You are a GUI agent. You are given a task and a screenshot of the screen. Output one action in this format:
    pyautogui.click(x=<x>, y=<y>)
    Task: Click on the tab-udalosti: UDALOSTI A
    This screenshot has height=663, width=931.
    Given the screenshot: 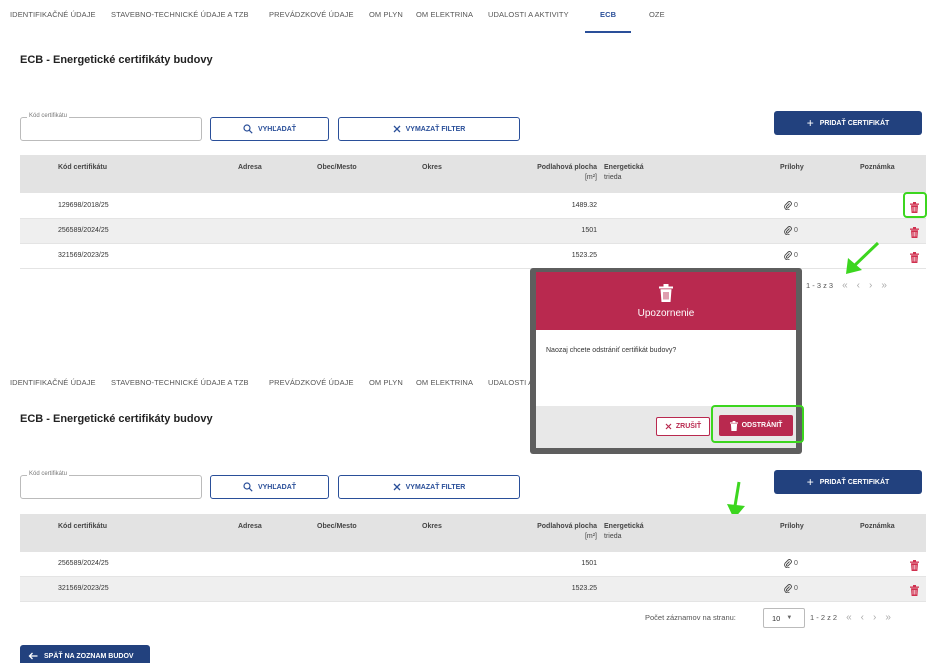 What is the action you would take?
    pyautogui.click(x=510, y=382)
    